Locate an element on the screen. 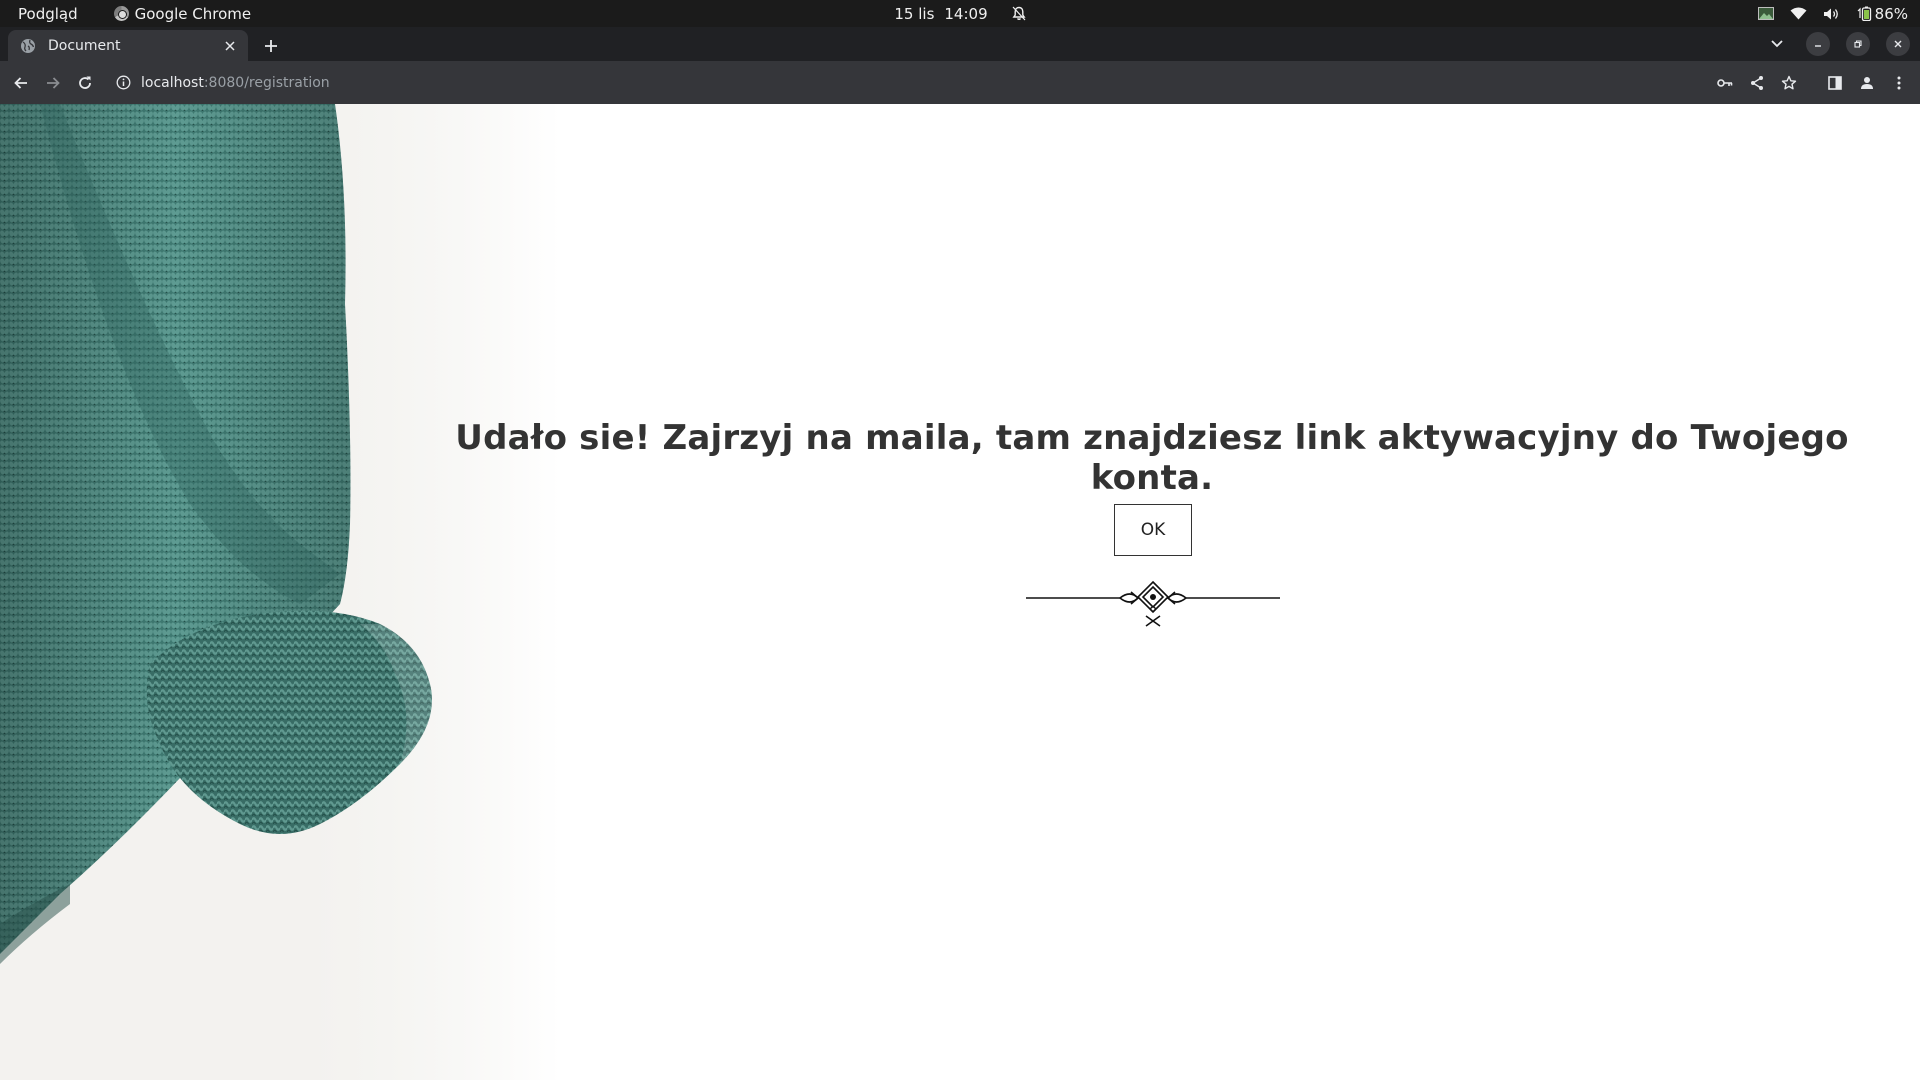  info-icon is located at coordinates (123, 82).